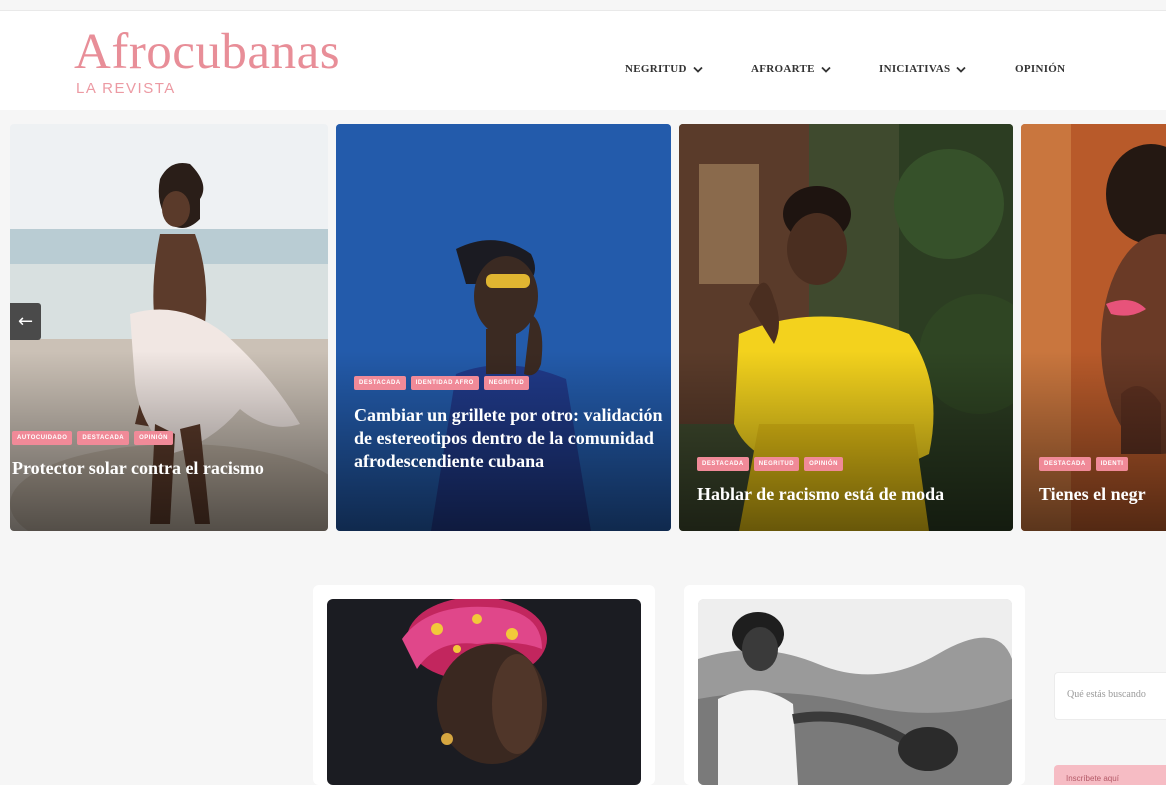 The height and width of the screenshot is (785, 1166). I want to click on nav-item-afroarte: AFROARTE, so click(791, 69).